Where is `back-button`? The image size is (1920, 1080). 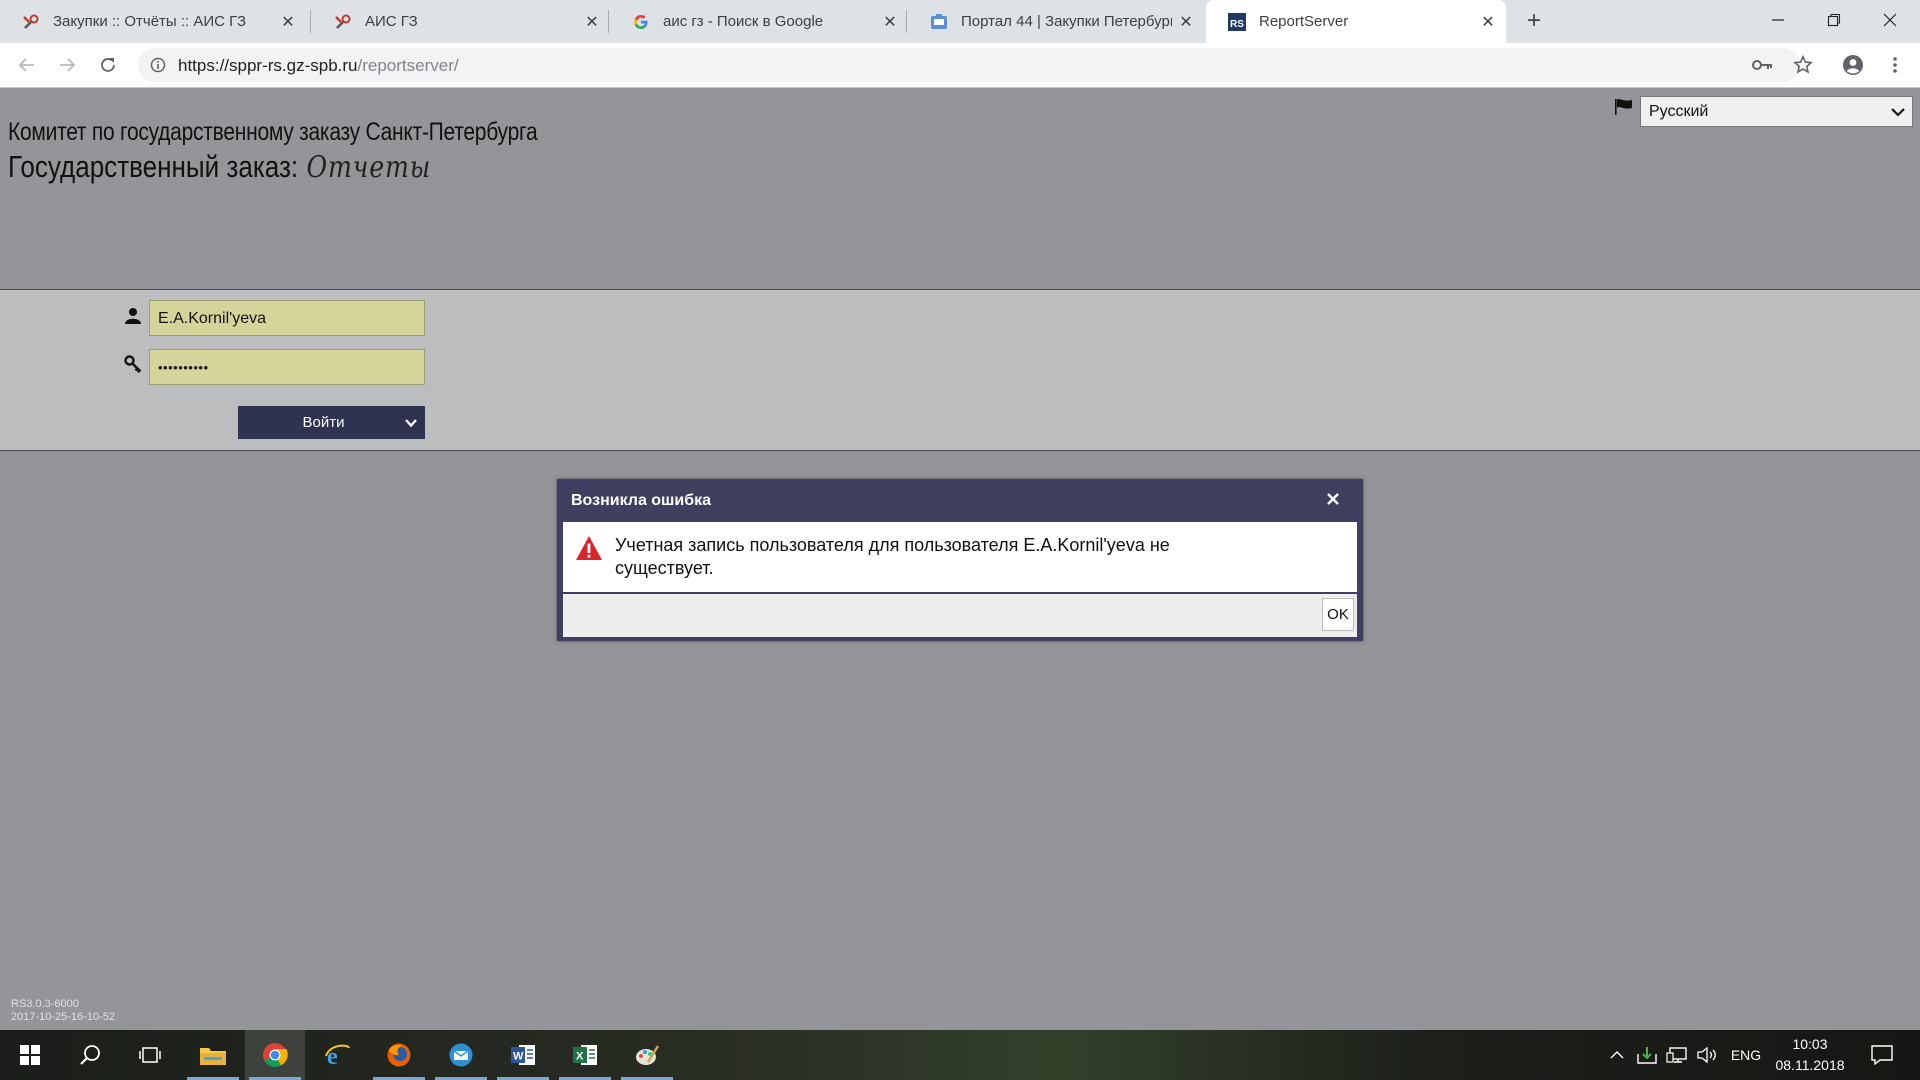 back-button is located at coordinates (27, 65).